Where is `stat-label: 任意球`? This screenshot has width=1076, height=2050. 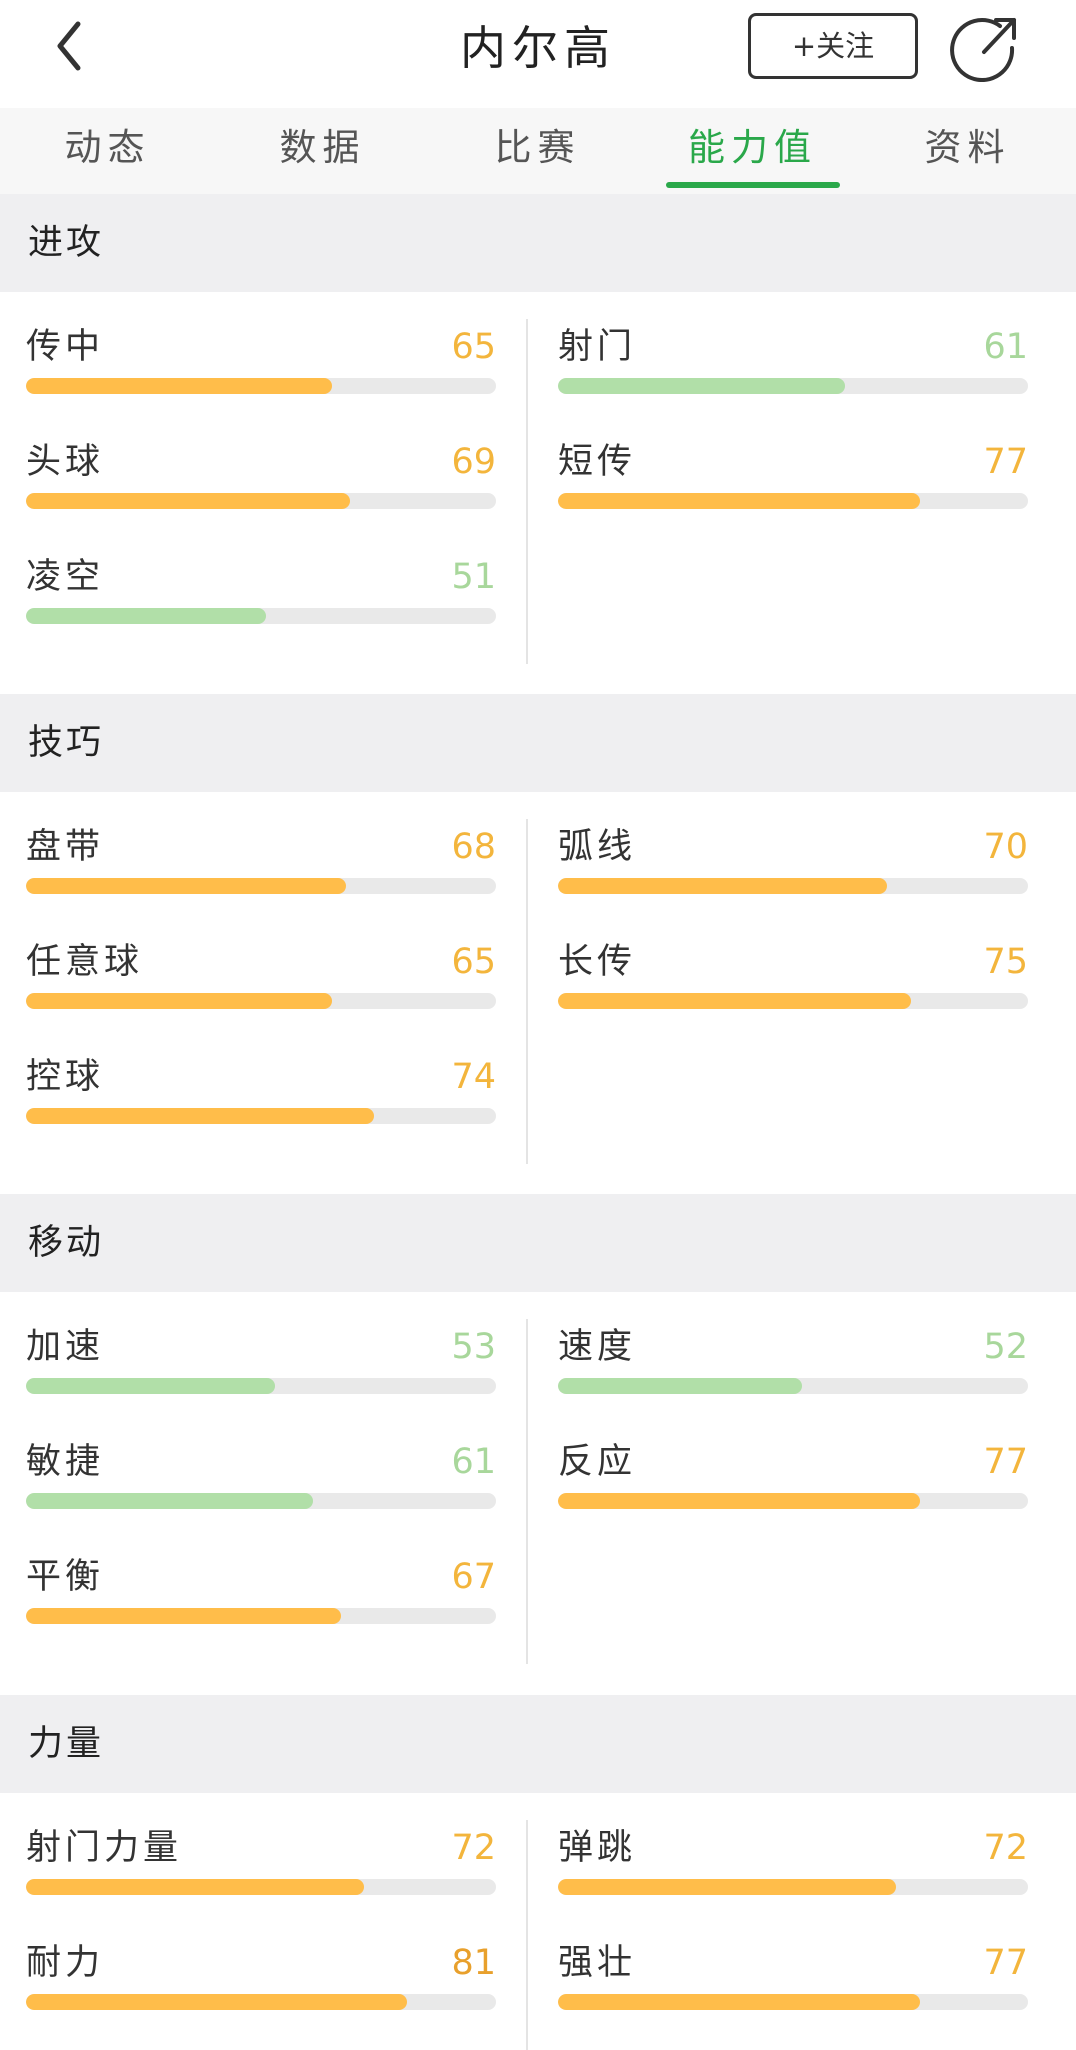 stat-label: 任意球 is located at coordinates (85, 962).